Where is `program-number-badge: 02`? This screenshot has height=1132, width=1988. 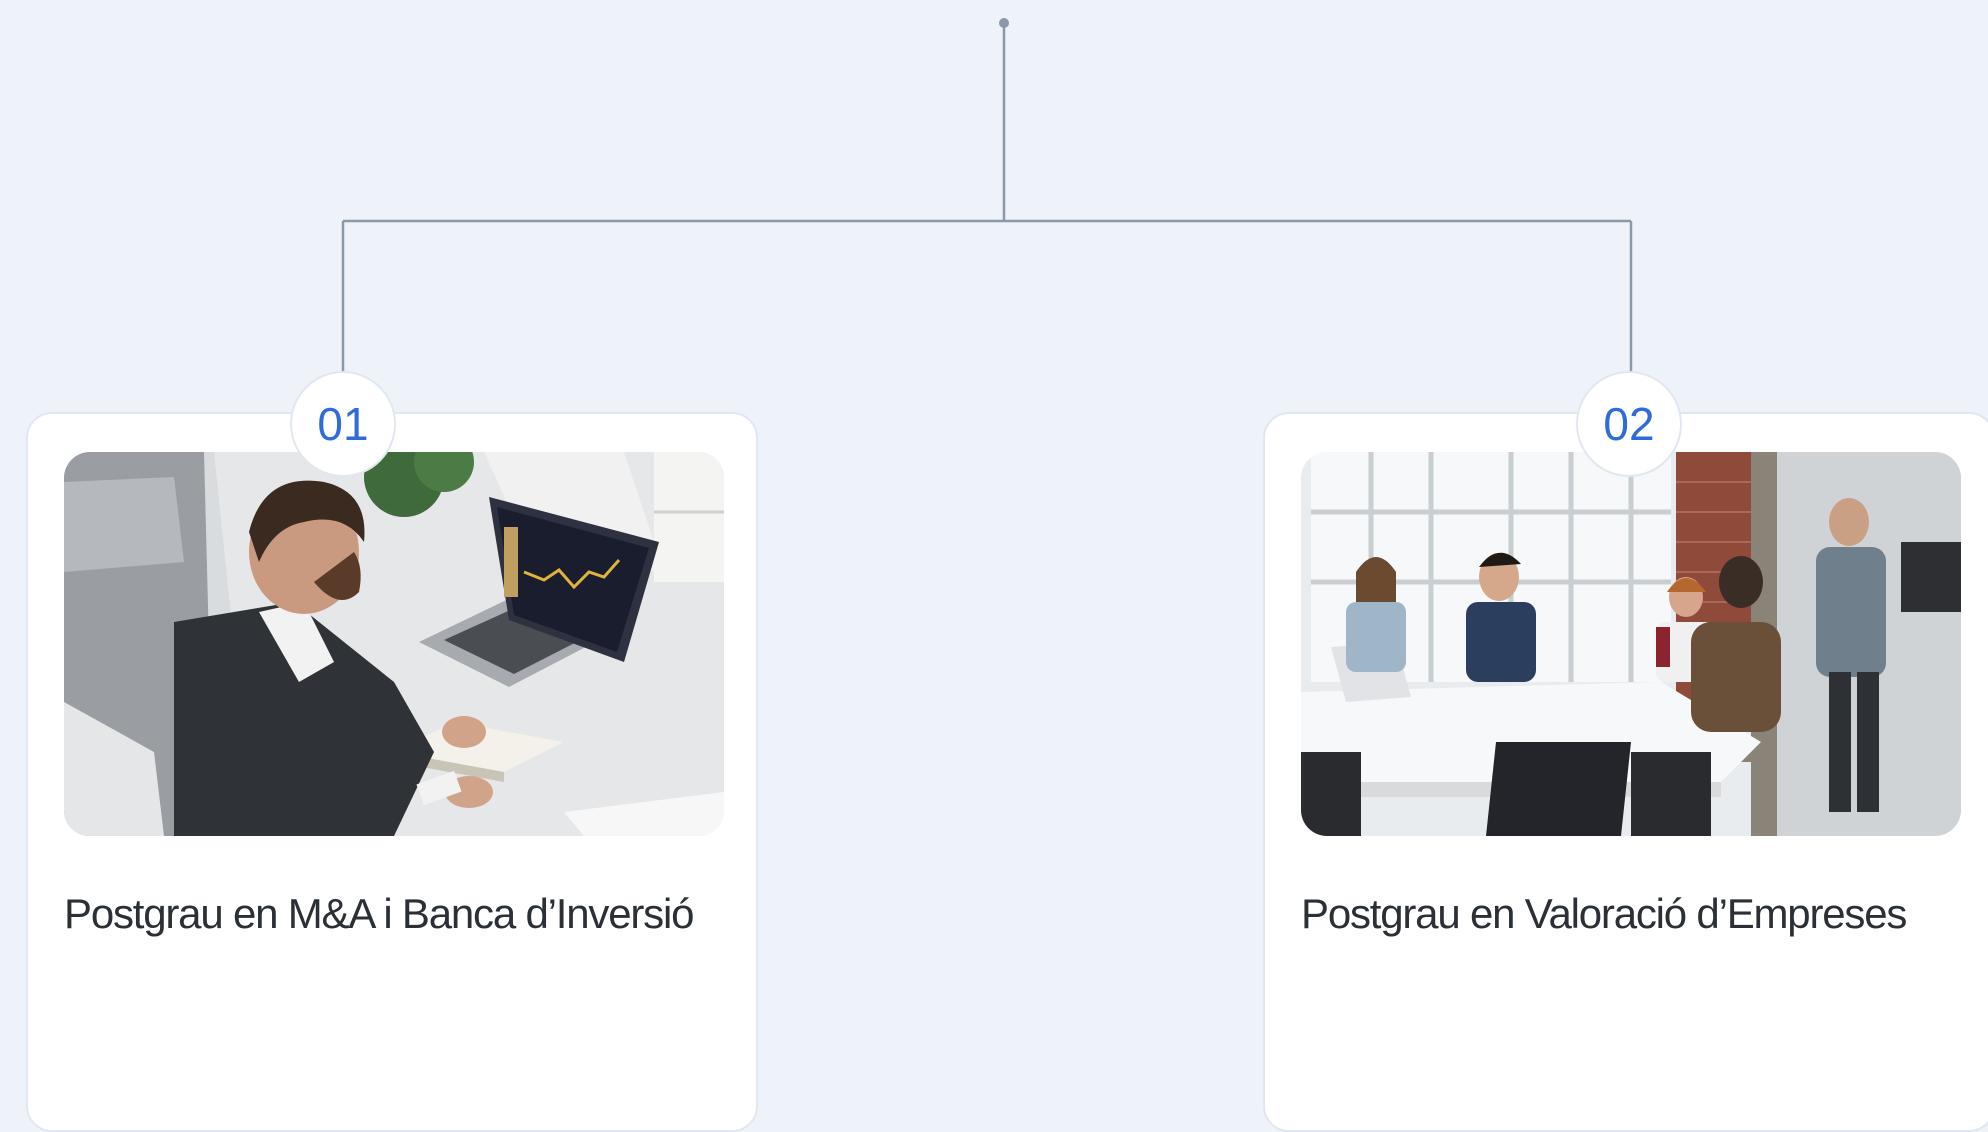 program-number-badge: 02 is located at coordinates (1629, 424).